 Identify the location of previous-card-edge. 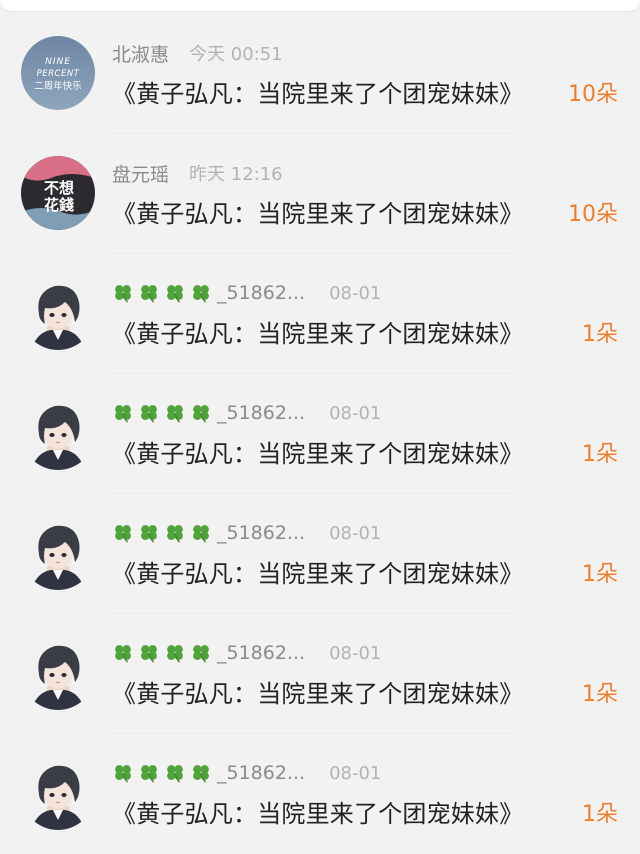
(320, 6).